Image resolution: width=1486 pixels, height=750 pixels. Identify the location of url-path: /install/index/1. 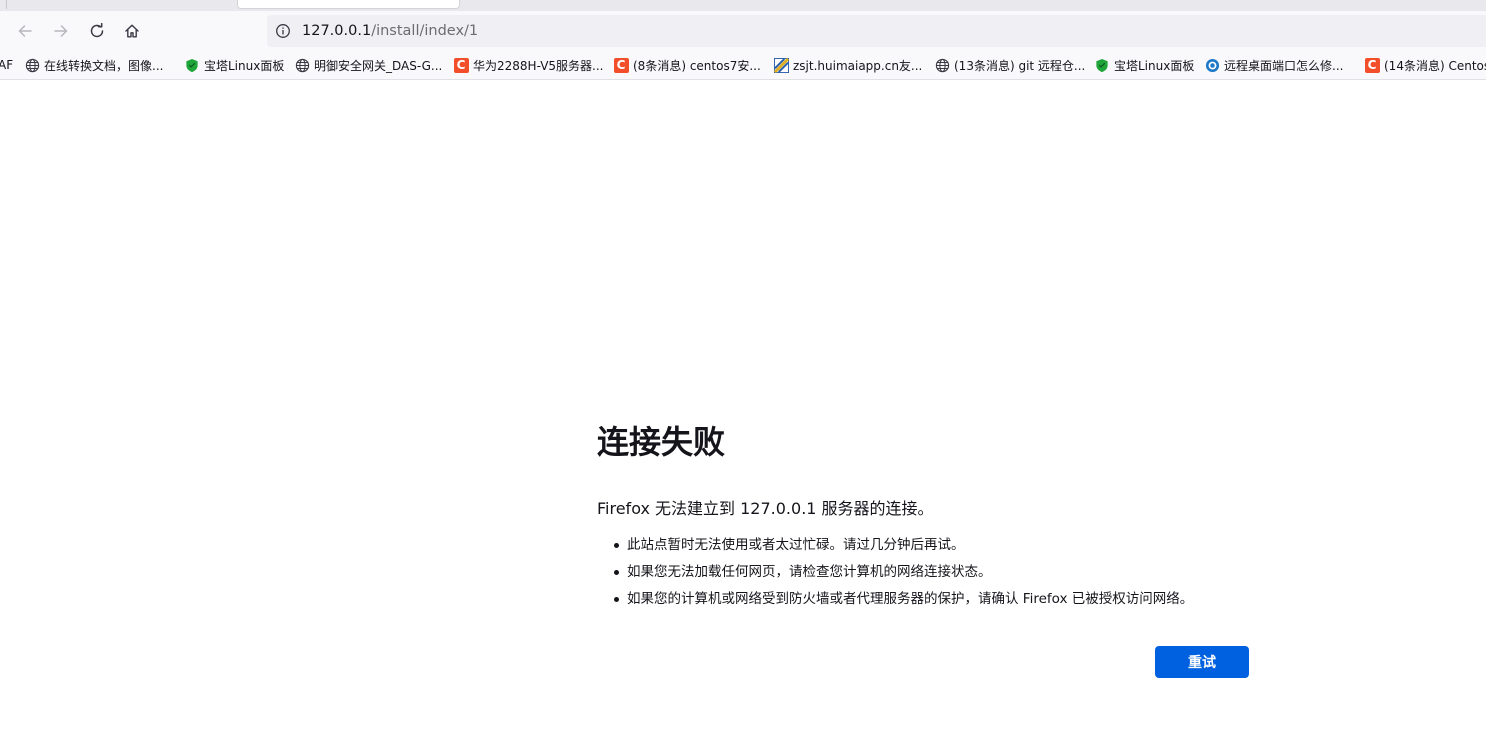
(425, 31).